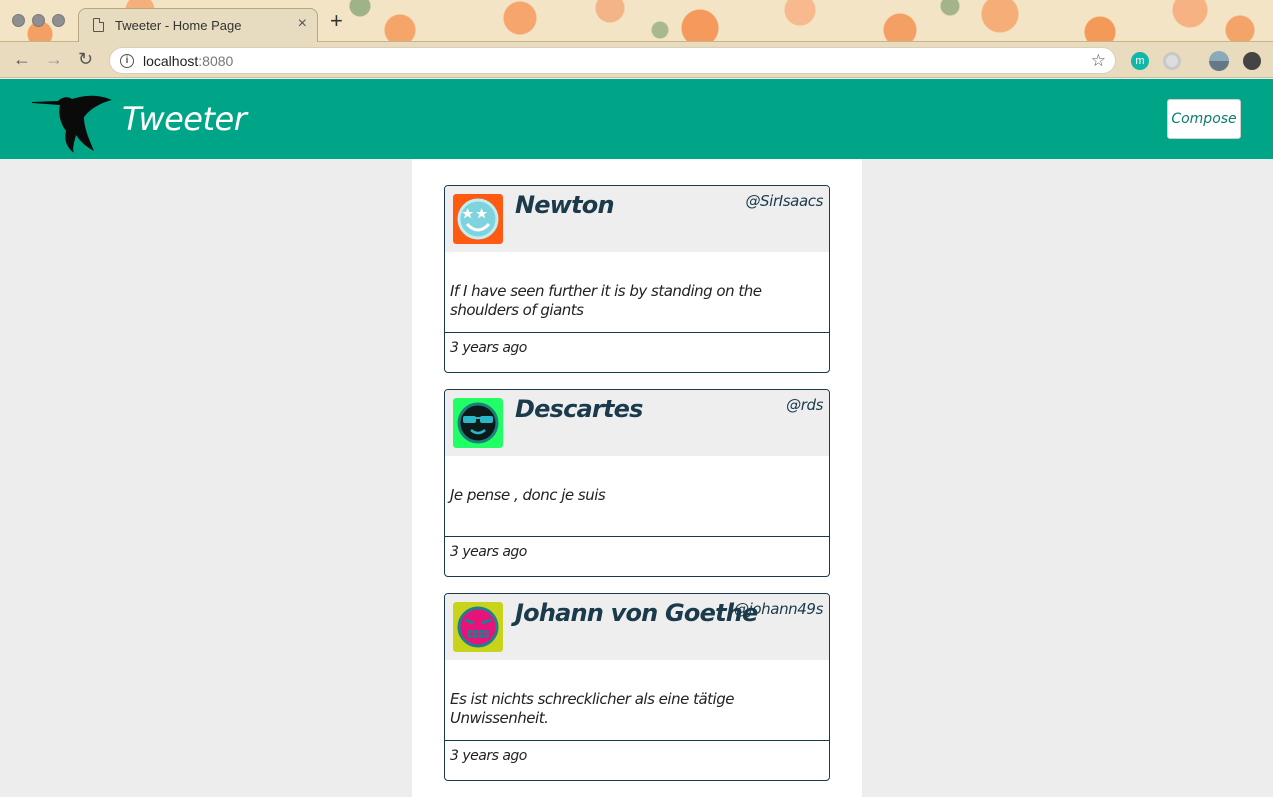 The height and width of the screenshot is (797, 1273). Describe the element at coordinates (54, 59) in the screenshot. I see `forward-button: →` at that location.